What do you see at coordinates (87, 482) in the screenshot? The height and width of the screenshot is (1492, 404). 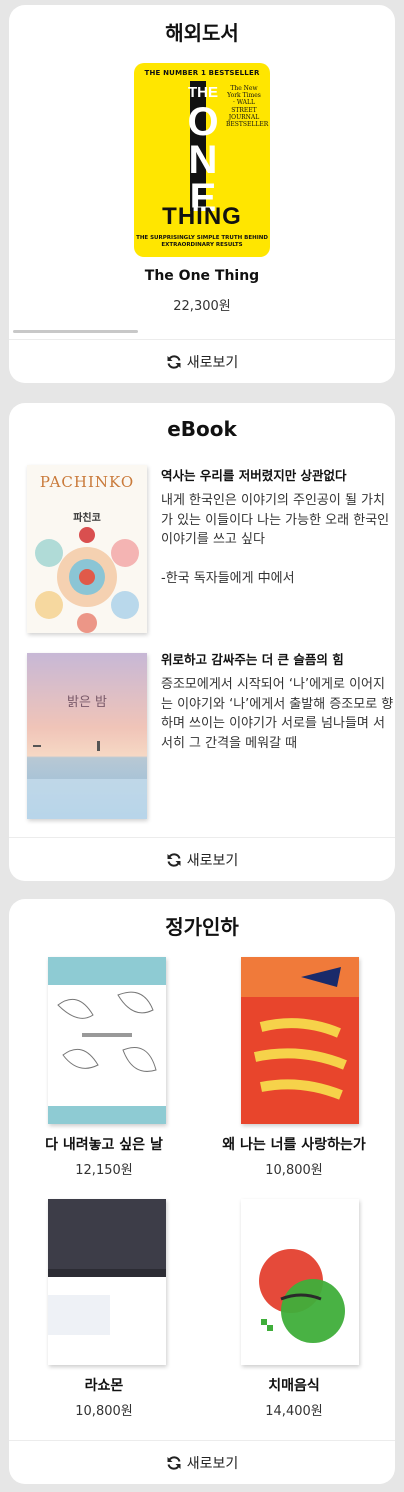 I see `cover-title: PACHINKO` at bounding box center [87, 482].